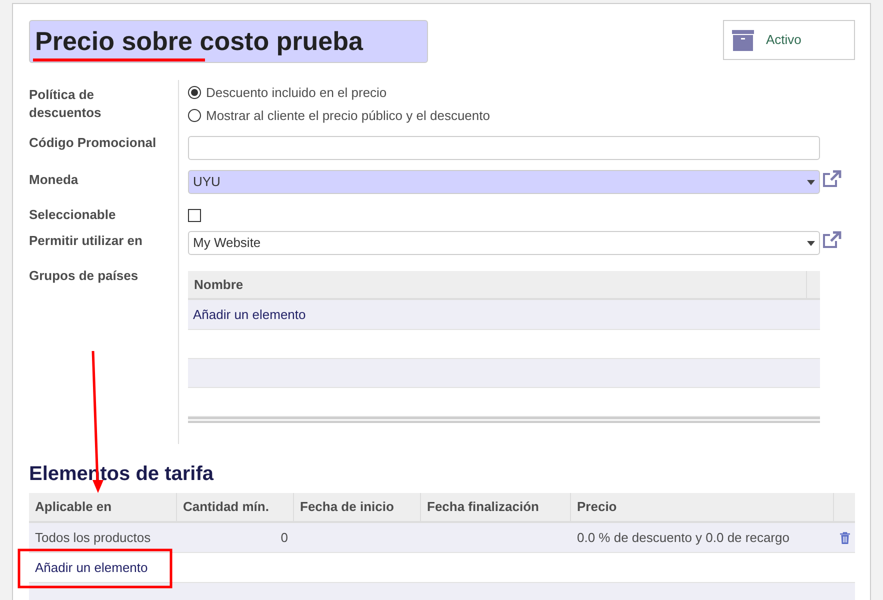 The height and width of the screenshot is (600, 883). Describe the element at coordinates (86, 241) in the screenshot. I see `field-label: Permitir utilizar en` at that location.